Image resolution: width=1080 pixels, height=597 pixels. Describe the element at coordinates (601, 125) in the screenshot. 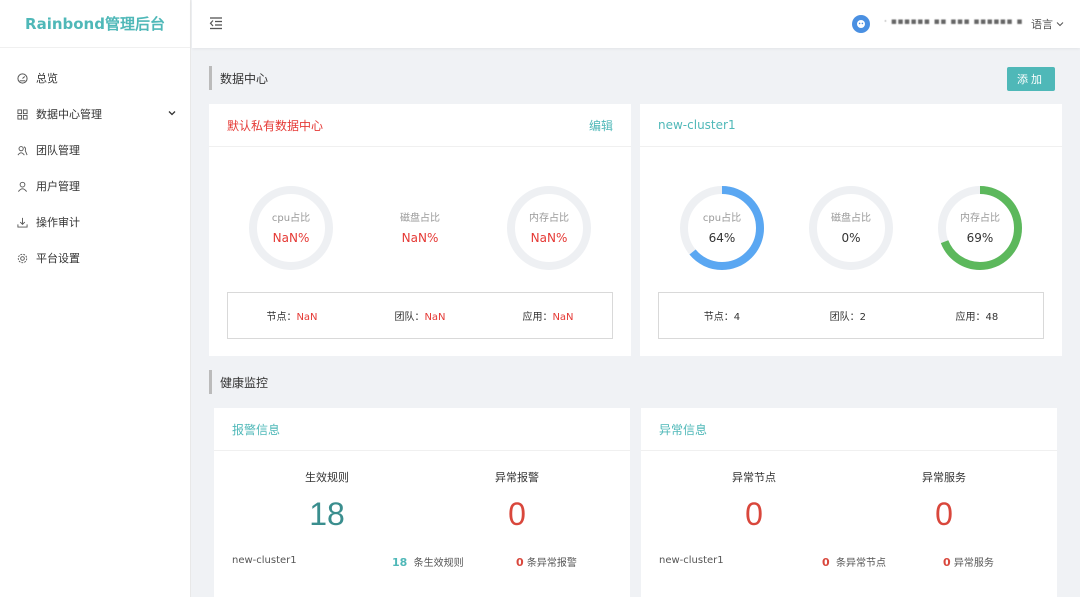

I see `edit-link: 编辑` at that location.